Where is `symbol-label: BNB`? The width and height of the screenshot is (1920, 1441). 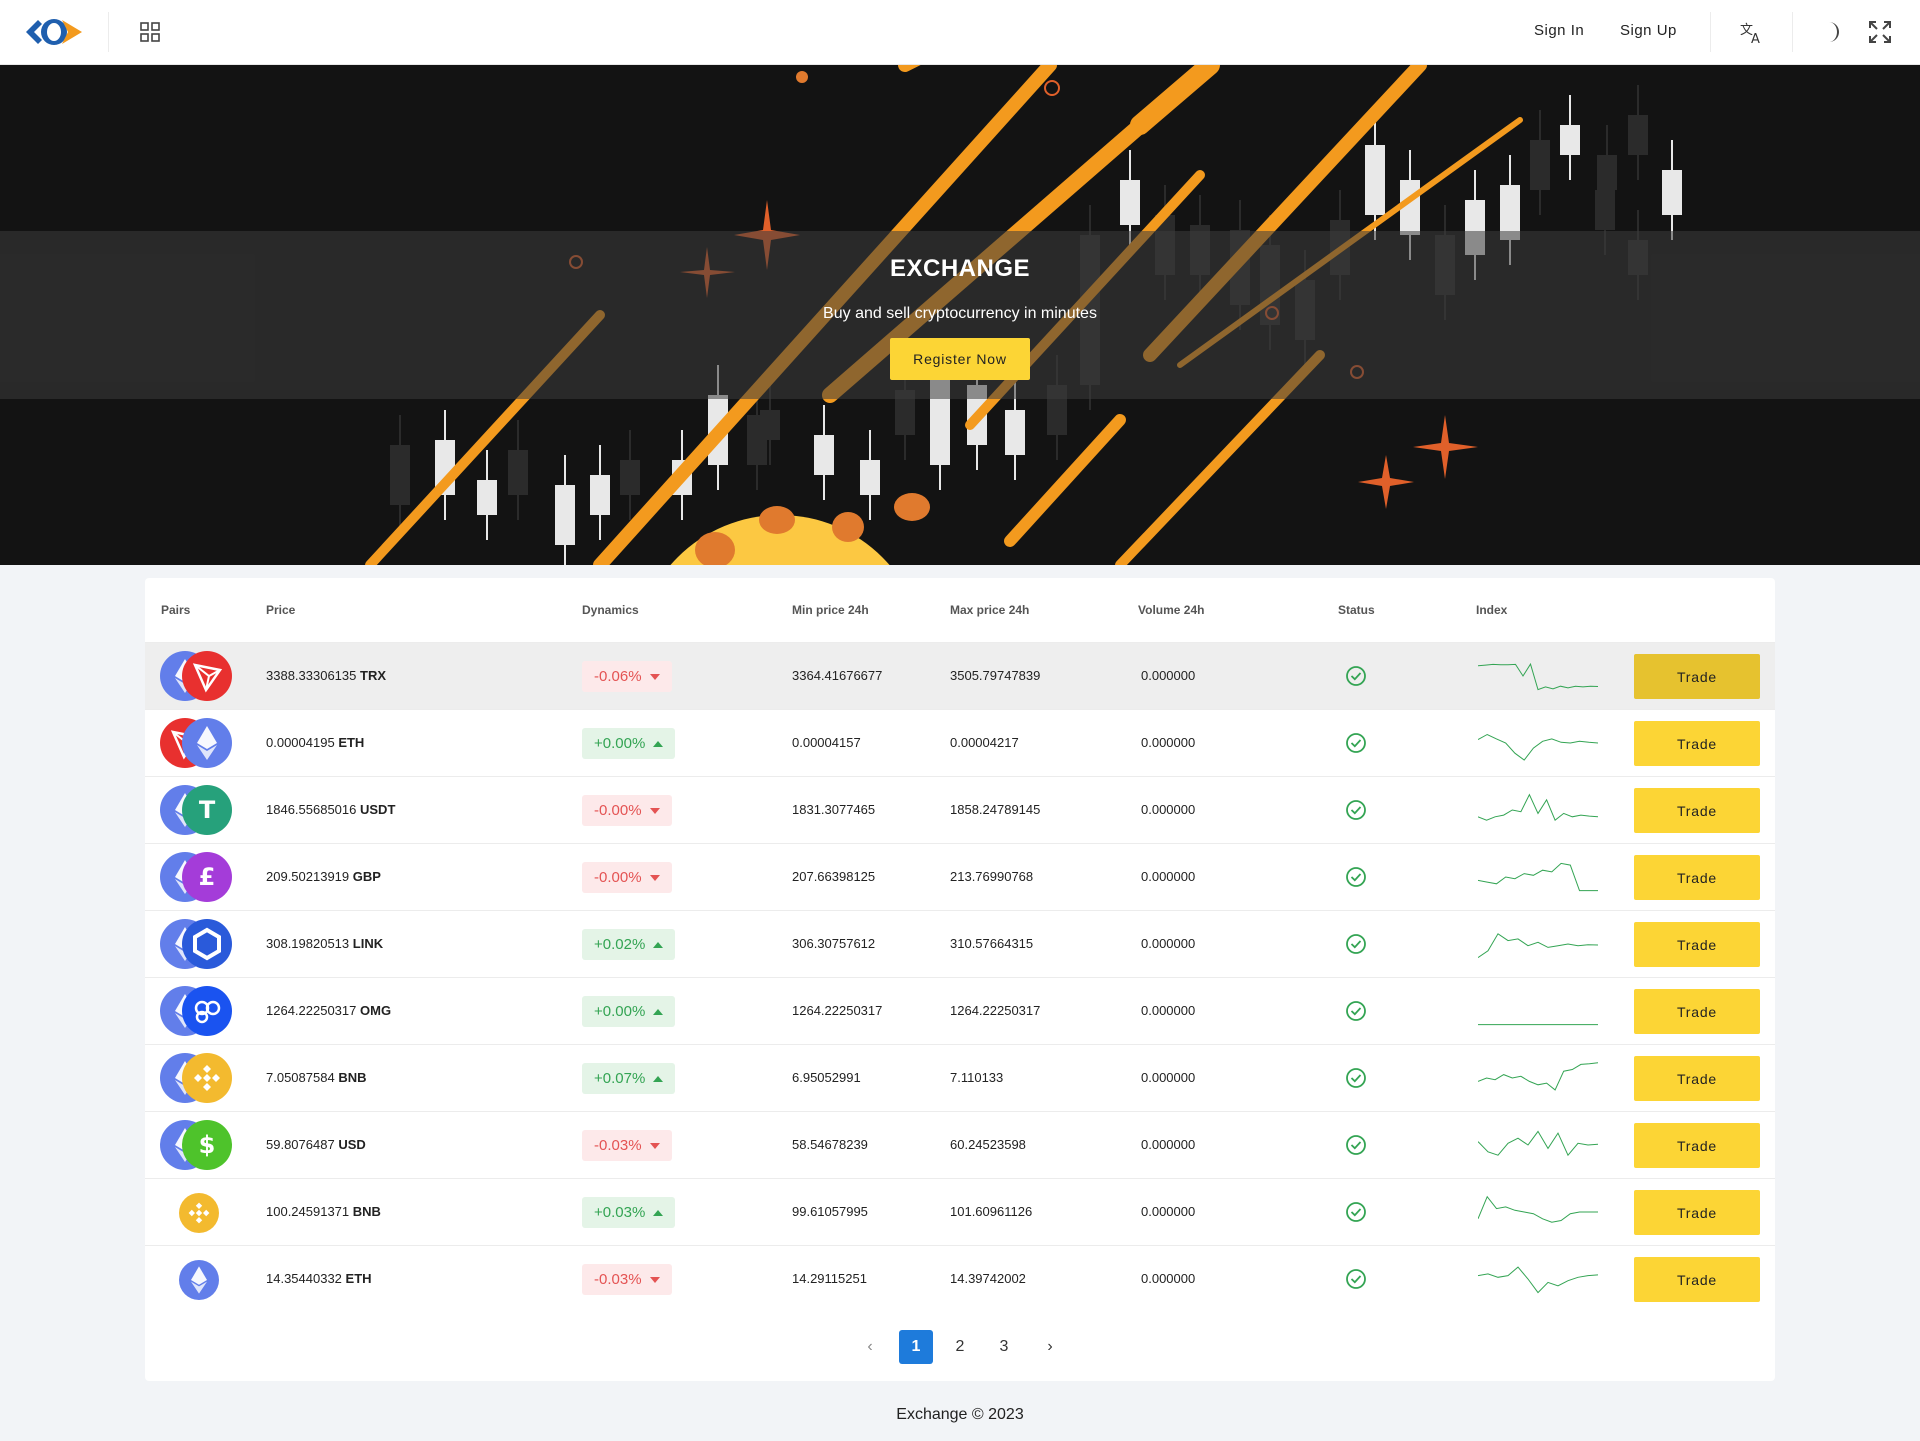
symbol-label: BNB is located at coordinates (366, 1211).